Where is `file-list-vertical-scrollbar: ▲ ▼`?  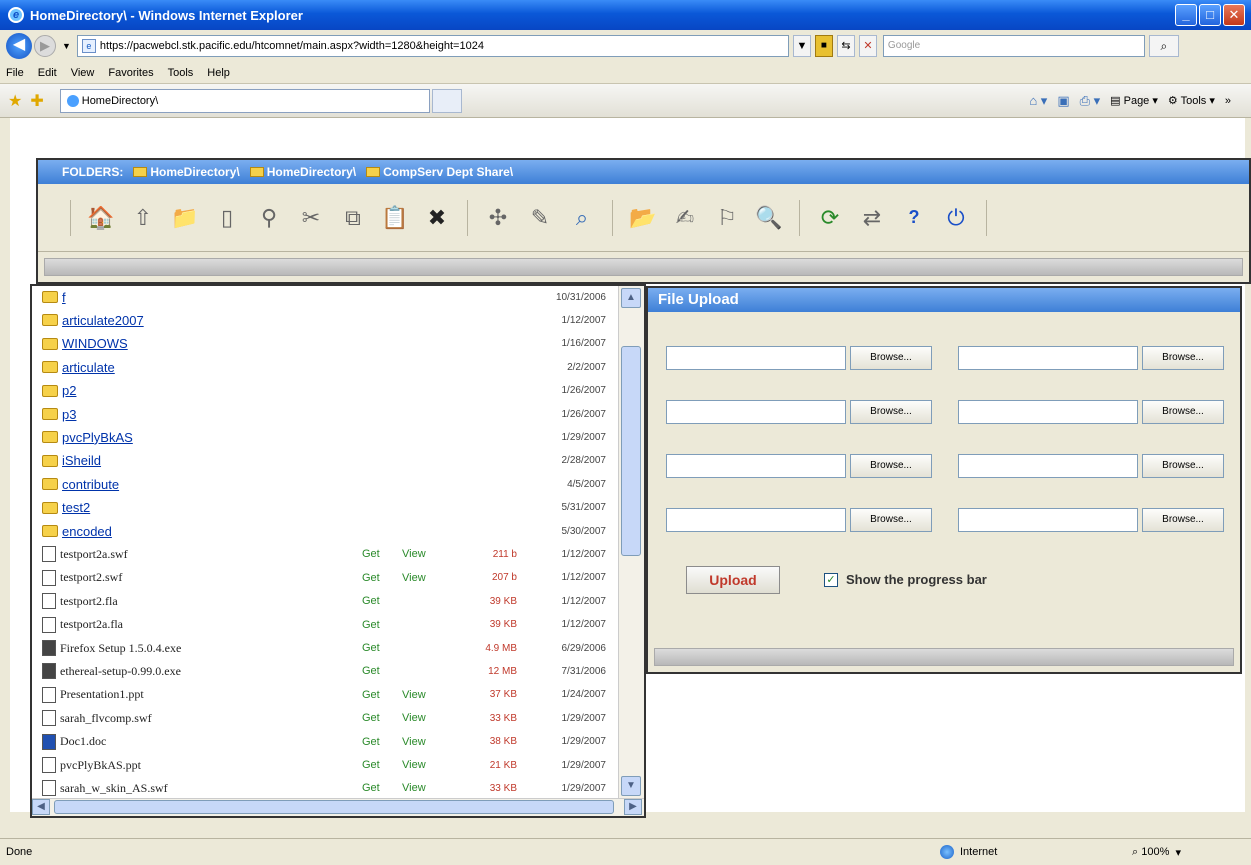 file-list-vertical-scrollbar: ▲ ▼ is located at coordinates (631, 542).